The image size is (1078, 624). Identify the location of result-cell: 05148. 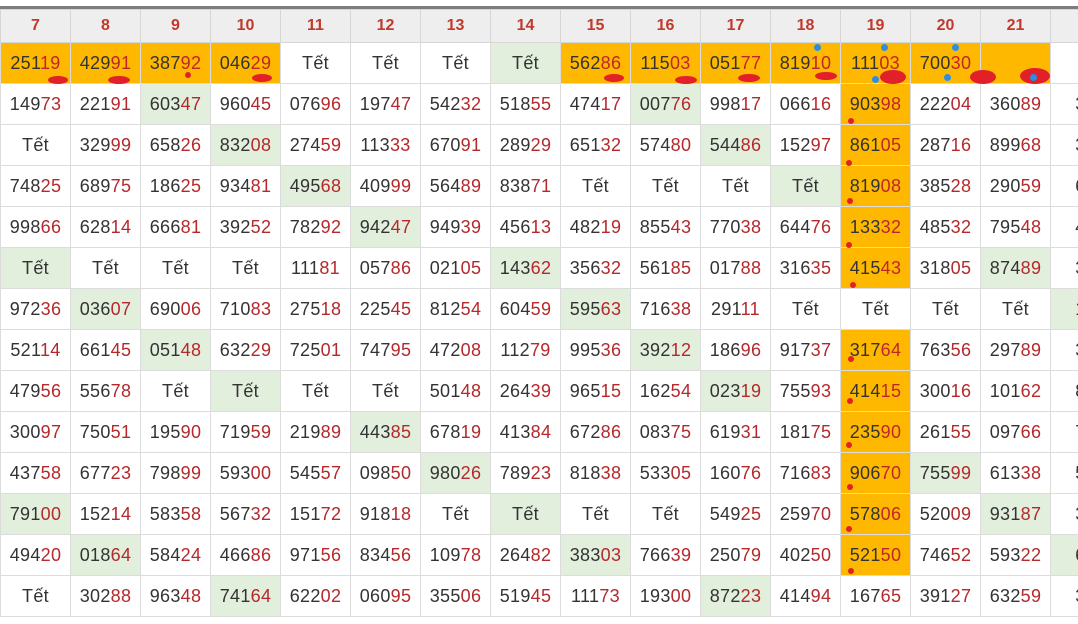
(175, 350).